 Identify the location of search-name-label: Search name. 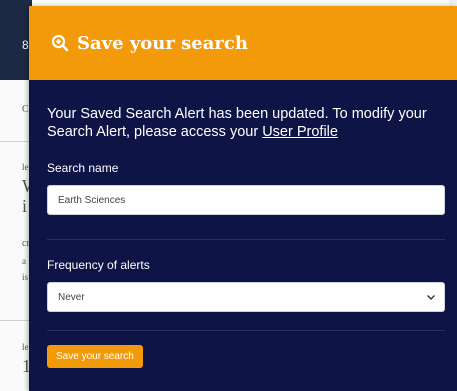
(83, 168).